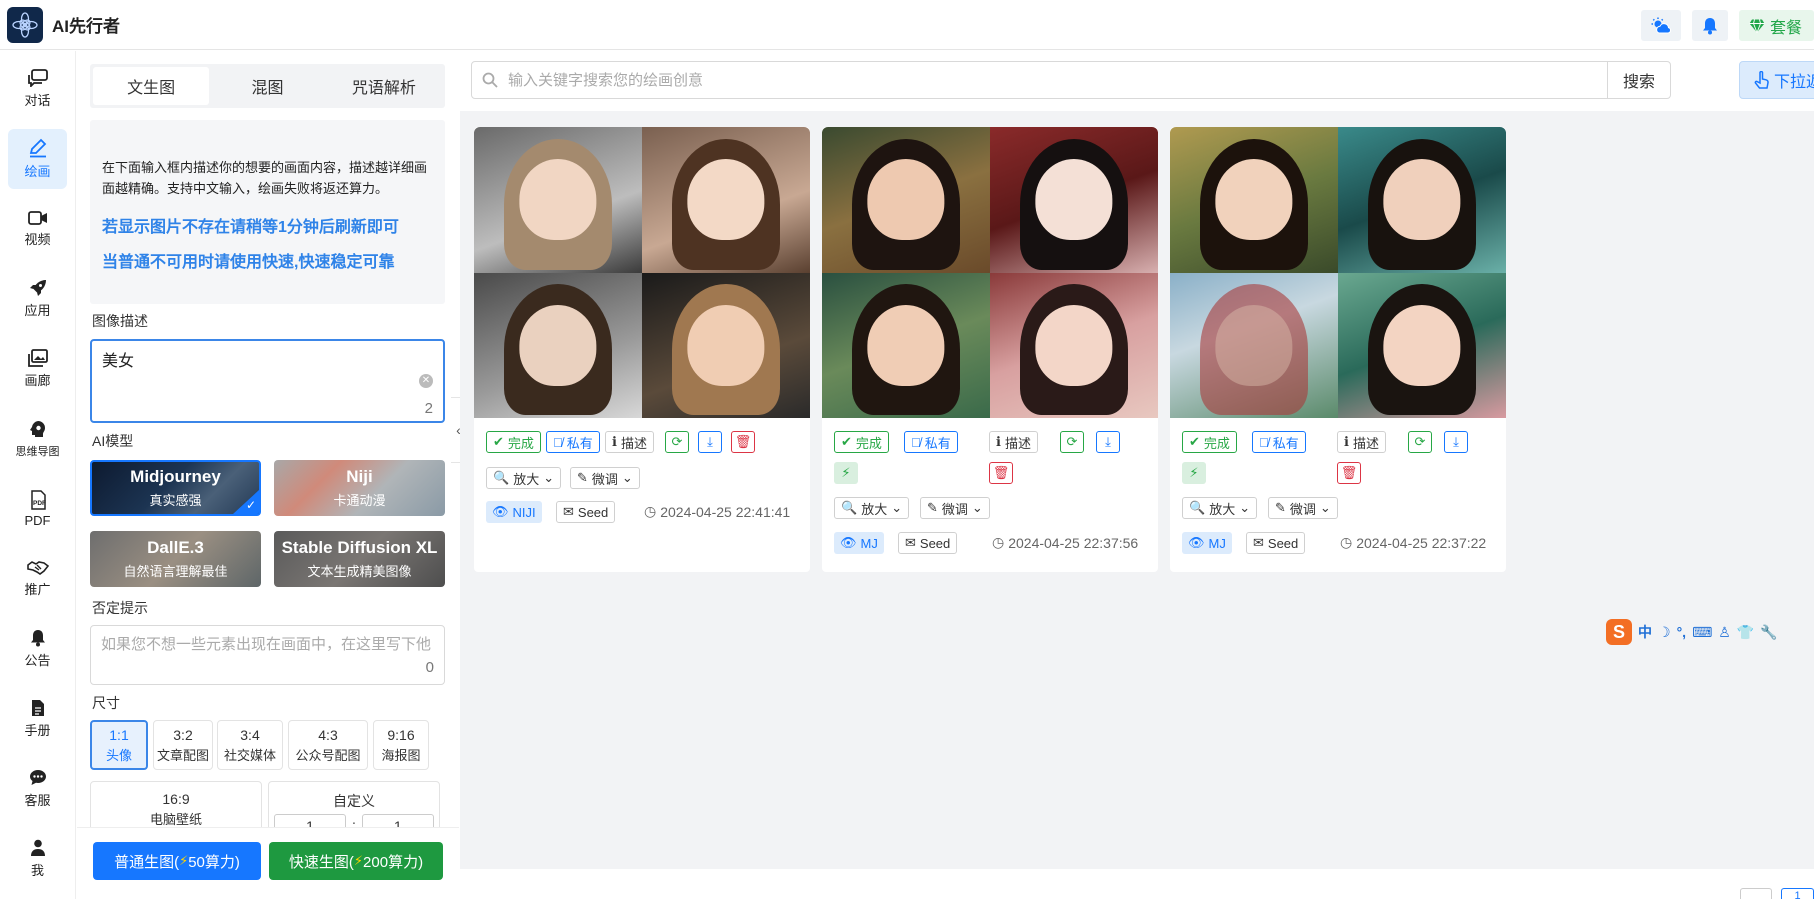  I want to click on prompt-input: 美女 ✕ 2, so click(267, 381).